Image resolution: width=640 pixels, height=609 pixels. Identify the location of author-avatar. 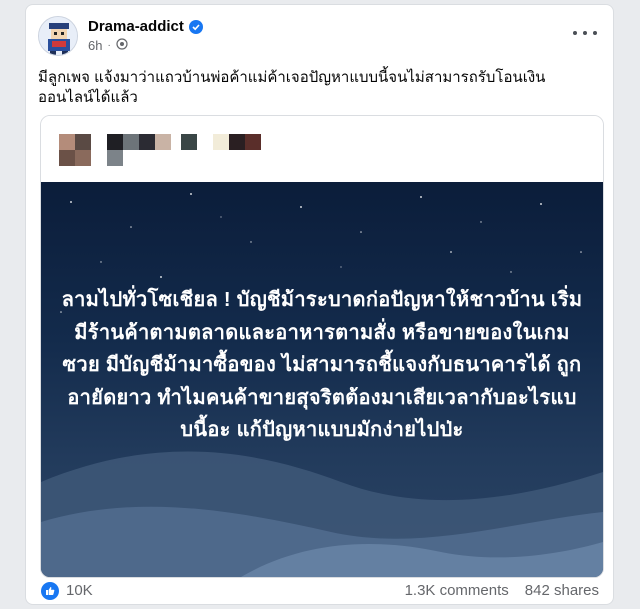
(58, 36).